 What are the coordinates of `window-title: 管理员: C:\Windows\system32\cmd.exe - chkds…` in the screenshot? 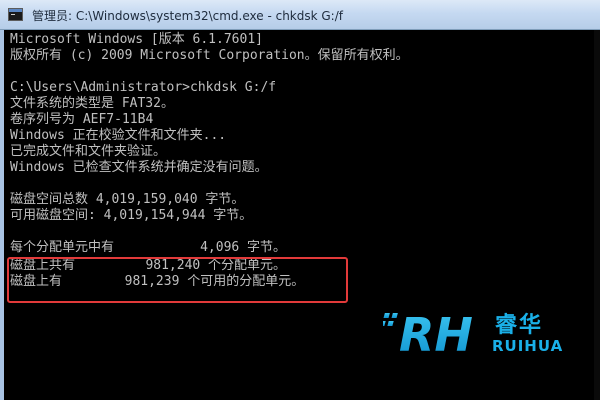 It's located at (187, 16).